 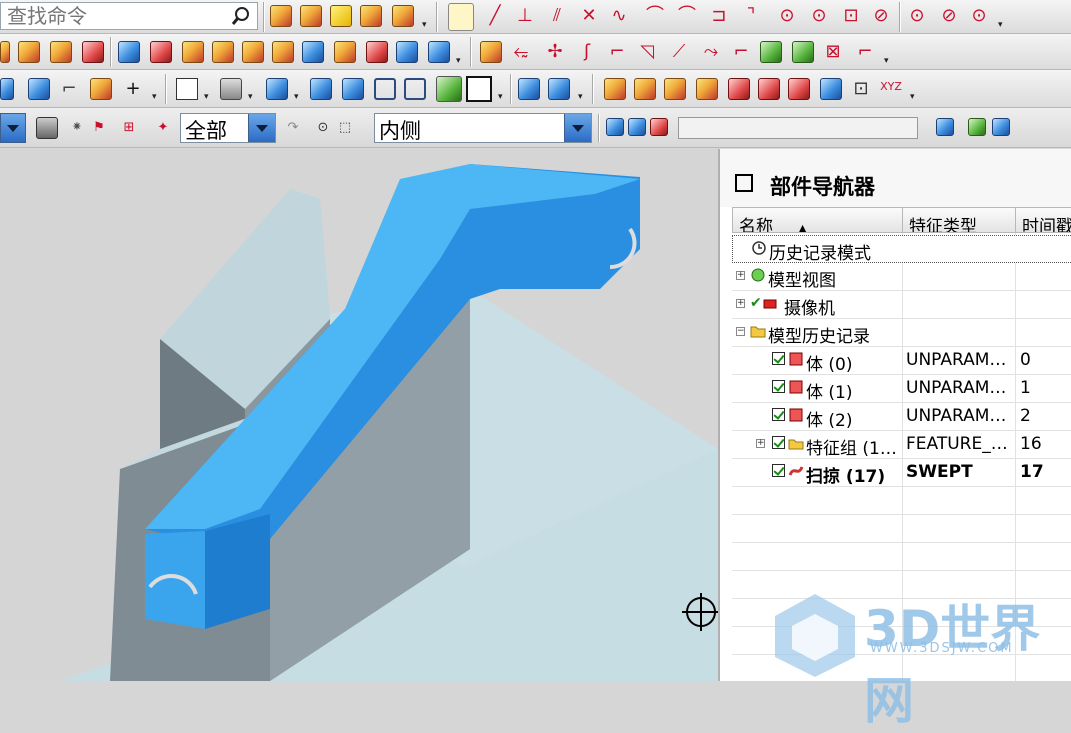 What do you see at coordinates (803, 52) in the screenshot?
I see `section-curve-icon` at bounding box center [803, 52].